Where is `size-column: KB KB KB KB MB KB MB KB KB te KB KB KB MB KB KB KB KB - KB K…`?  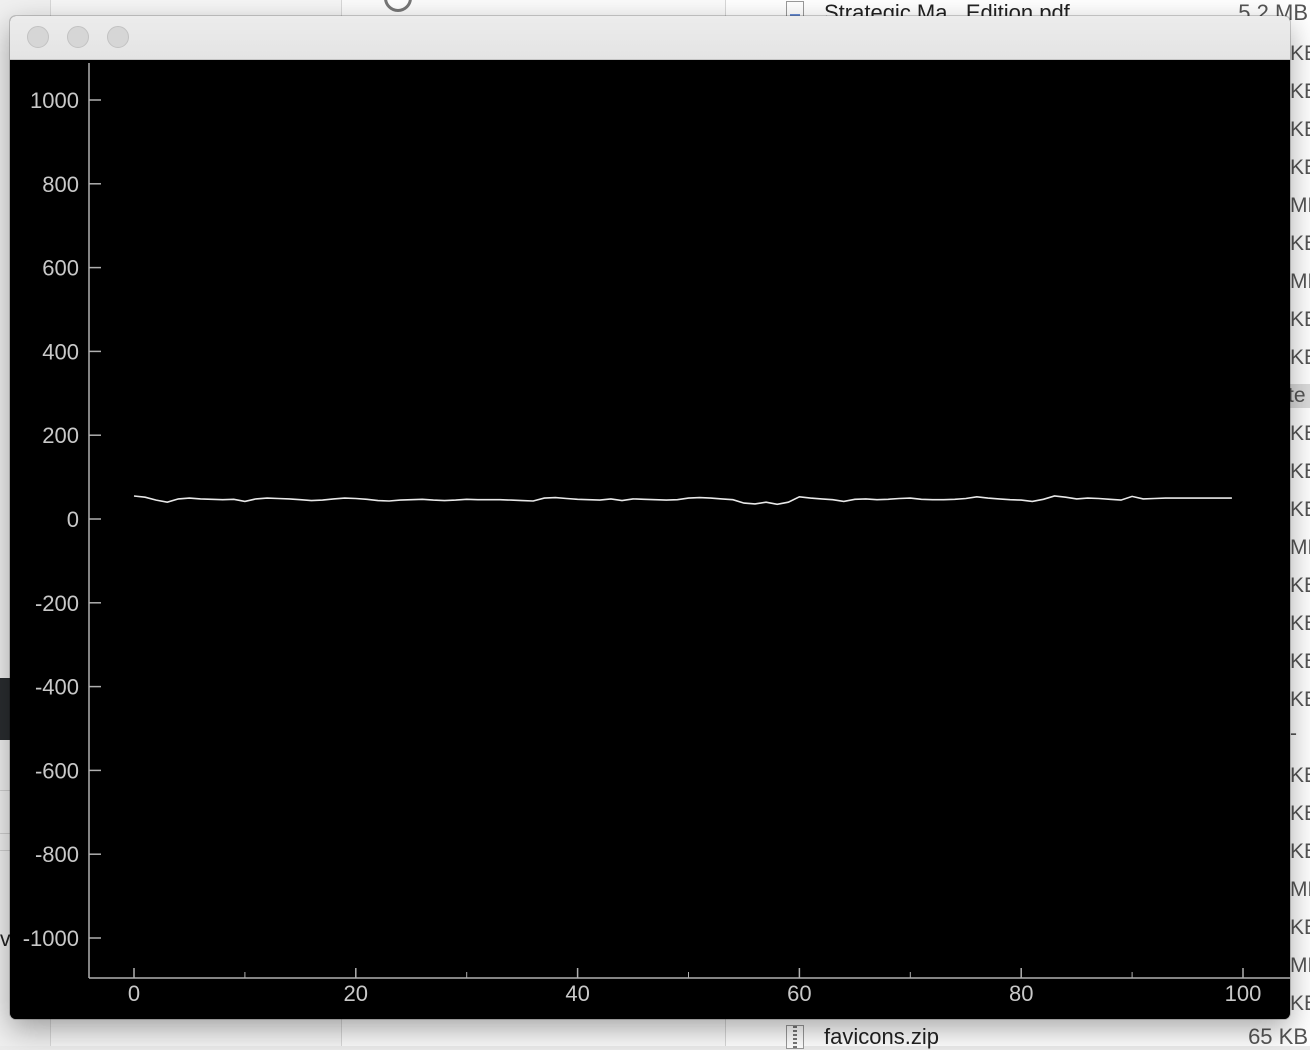
size-column: KB KB KB KB MB KB MB KB KB te KB KB KB MB KB KB KB KB - KB K… is located at coordinates (1299, 523).